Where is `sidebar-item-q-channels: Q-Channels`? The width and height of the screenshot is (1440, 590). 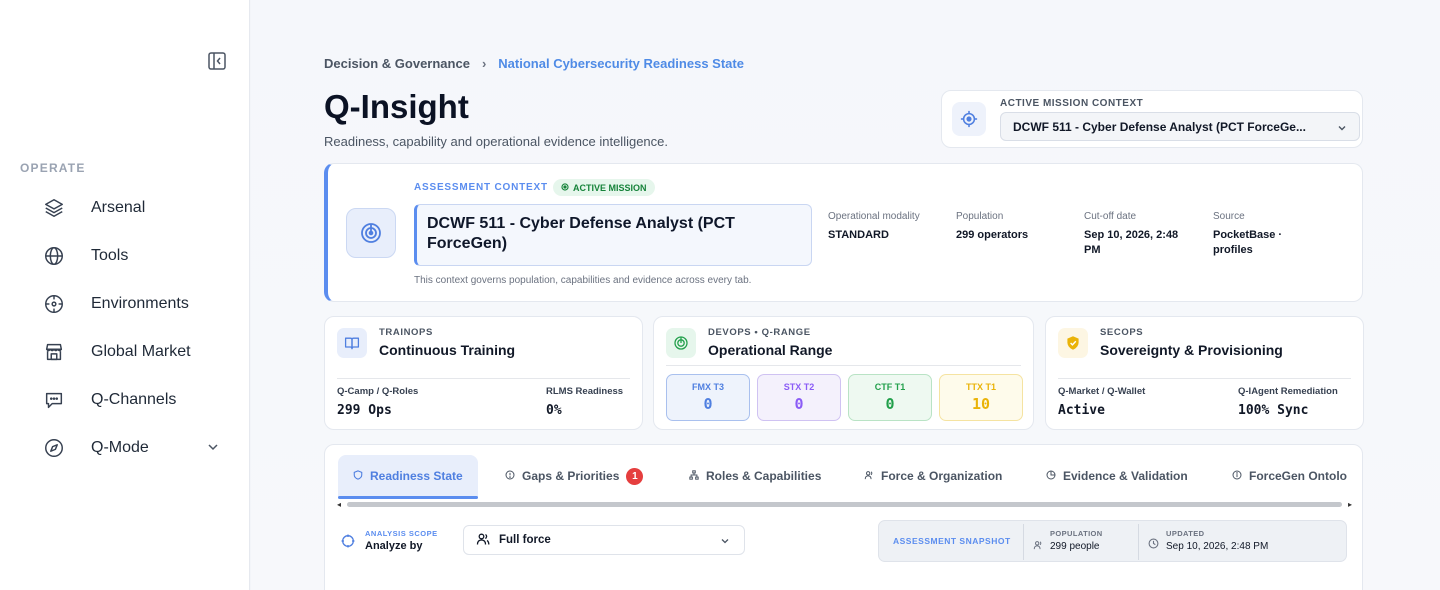
sidebar-item-q-channels: Q-Channels is located at coordinates (137, 400).